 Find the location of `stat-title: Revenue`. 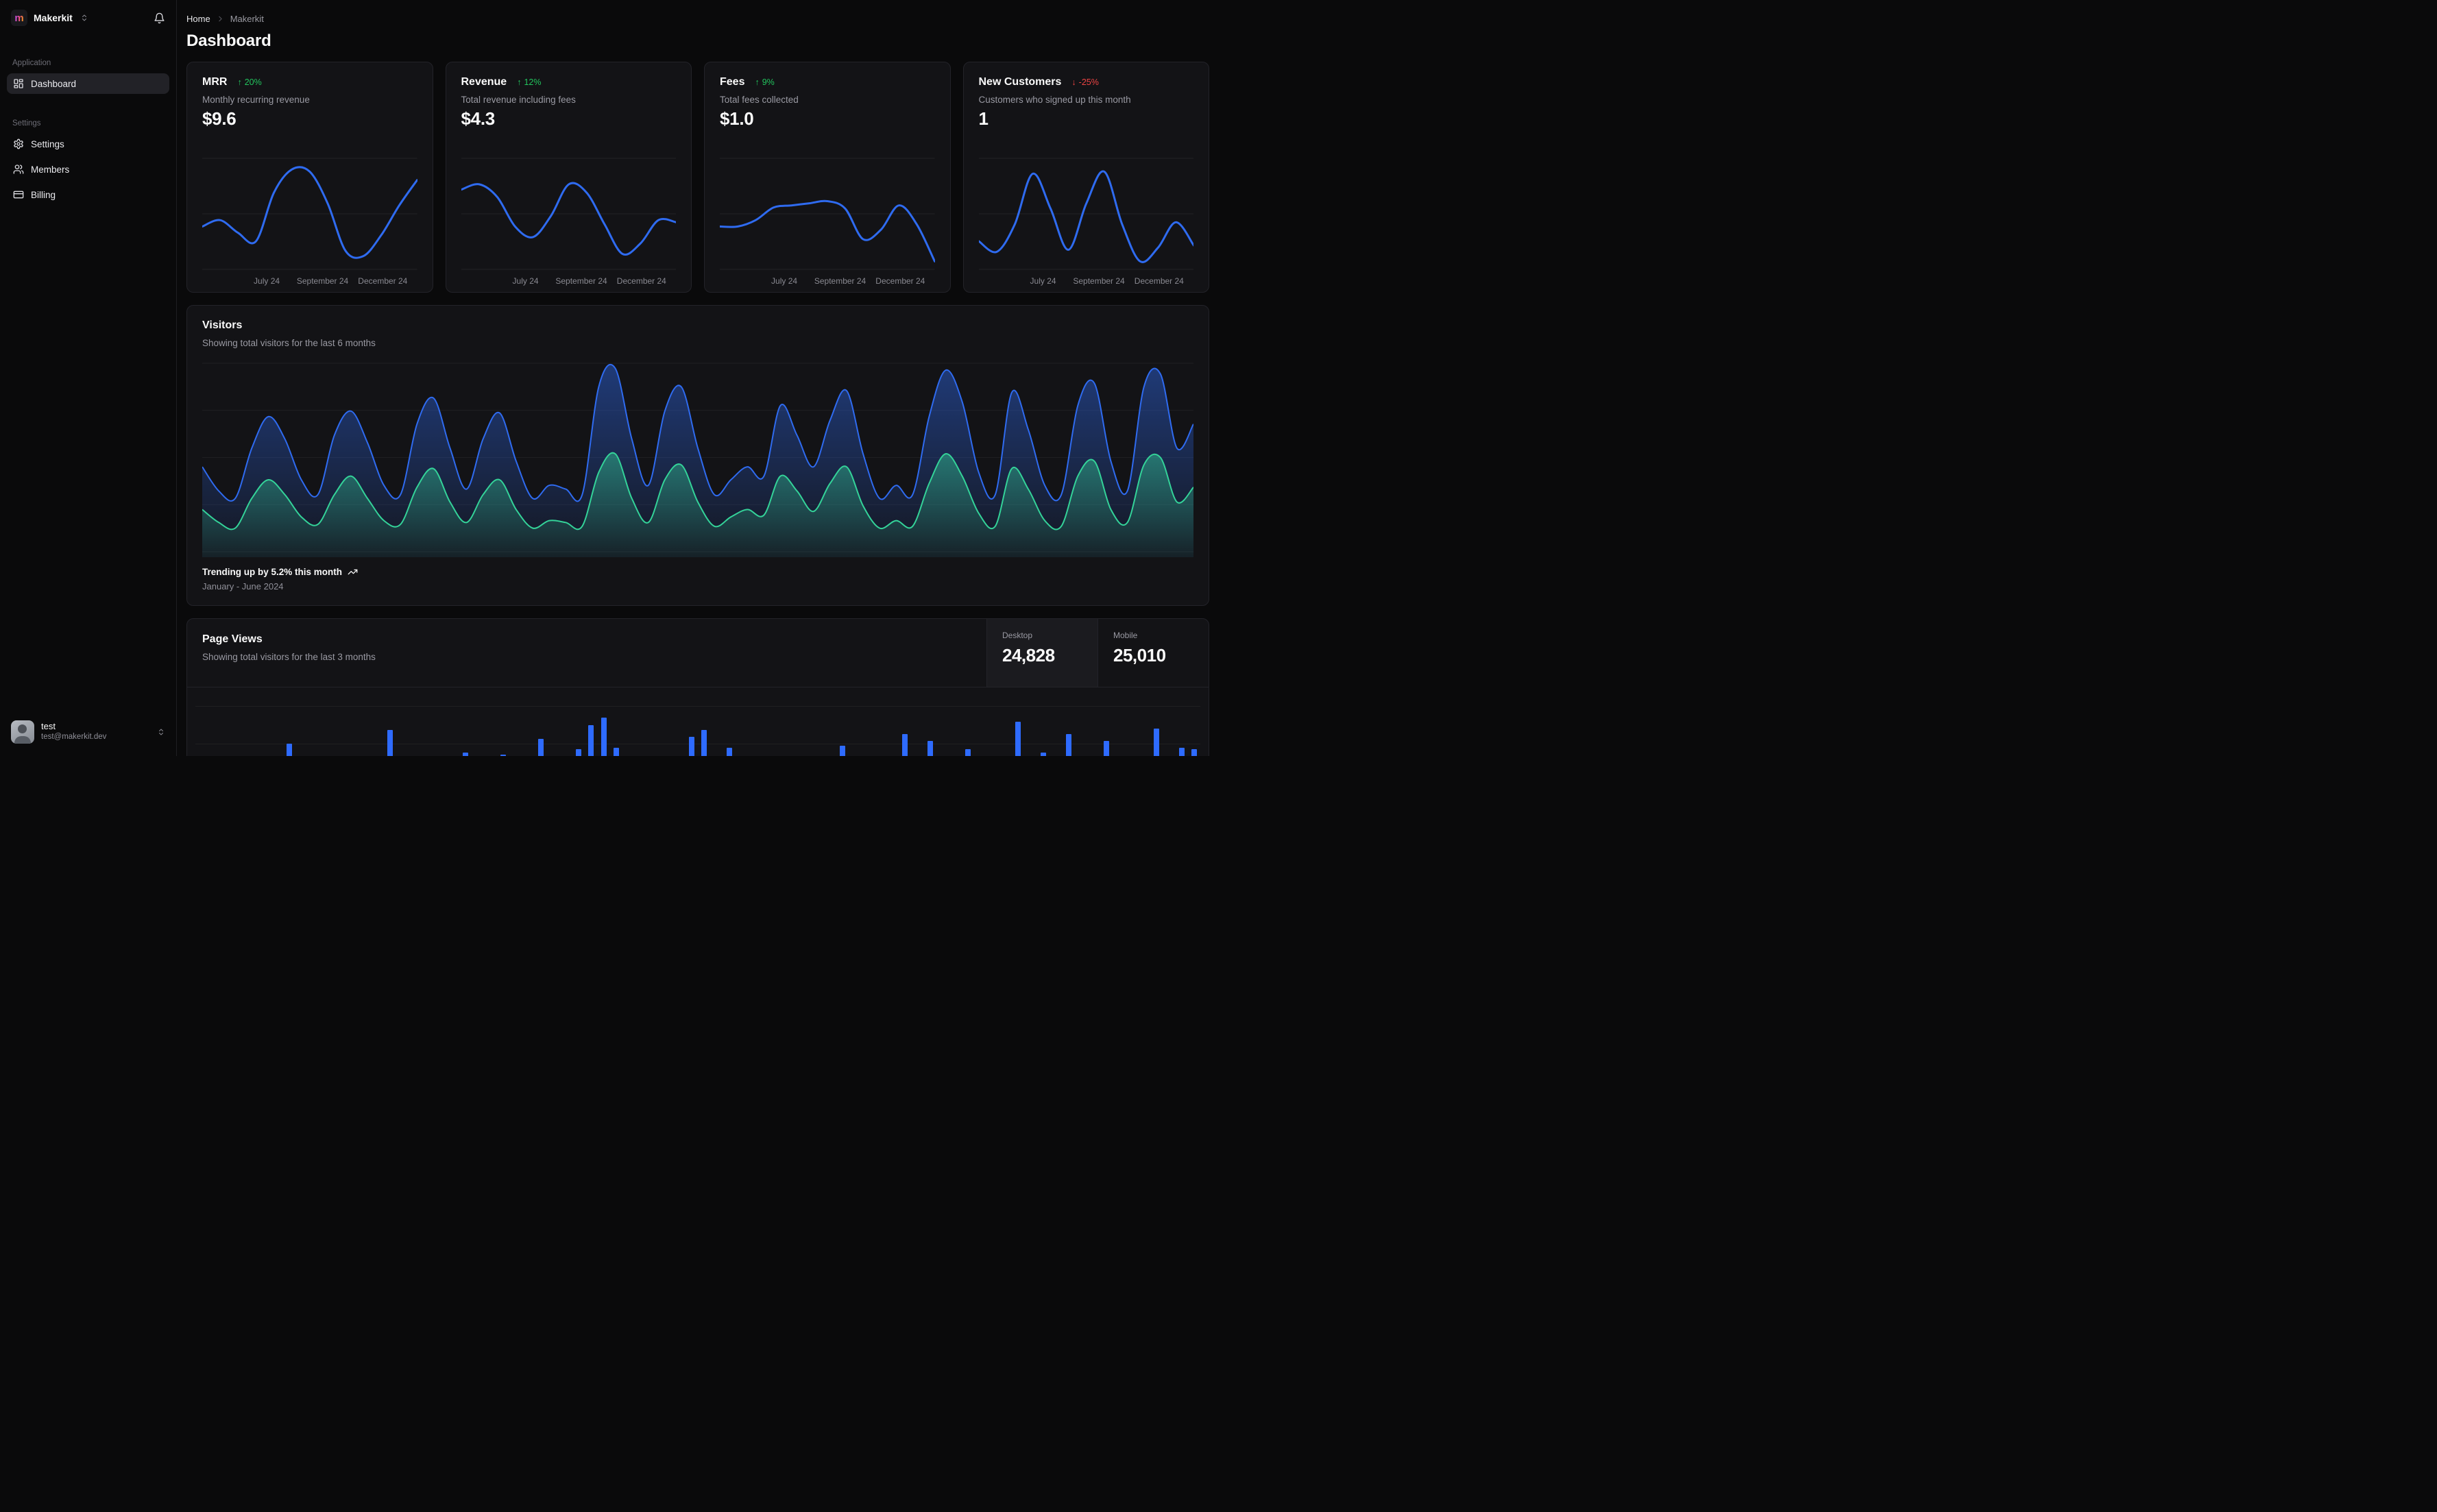

stat-title: Revenue is located at coordinates (484, 82).